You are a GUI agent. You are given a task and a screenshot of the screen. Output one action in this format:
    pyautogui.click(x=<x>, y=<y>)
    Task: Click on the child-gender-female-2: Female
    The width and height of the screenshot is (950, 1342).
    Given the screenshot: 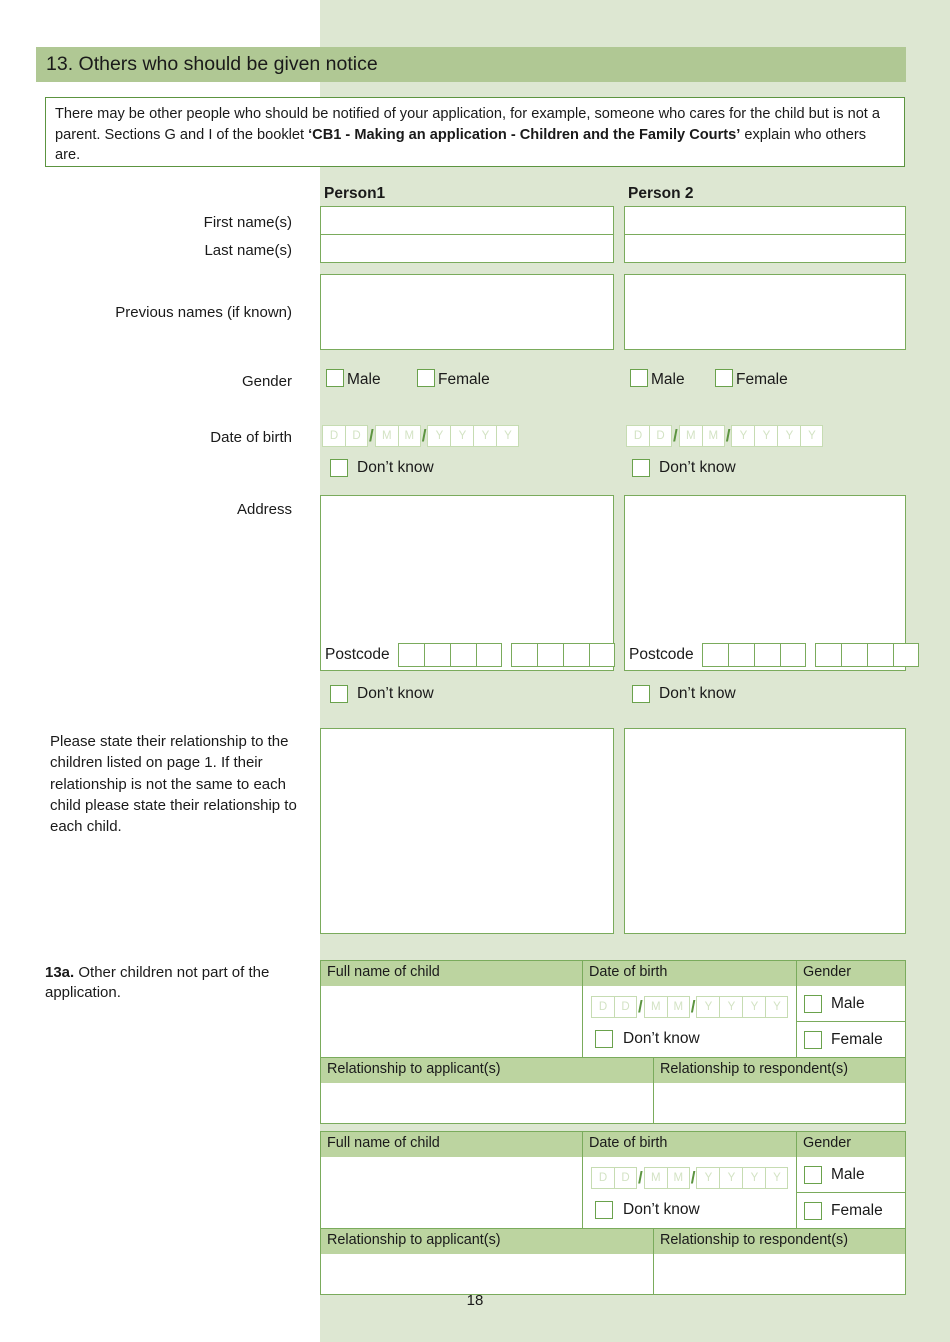 What is the action you would take?
    pyautogui.click(x=851, y=1211)
    